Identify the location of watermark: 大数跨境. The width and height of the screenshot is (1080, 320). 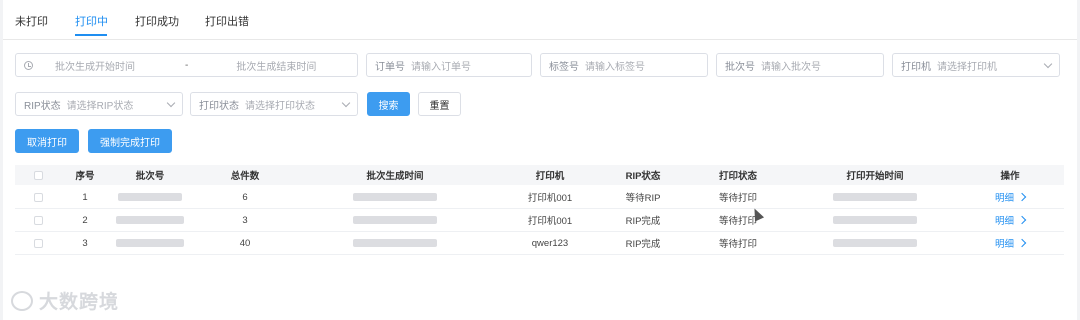
(65, 300).